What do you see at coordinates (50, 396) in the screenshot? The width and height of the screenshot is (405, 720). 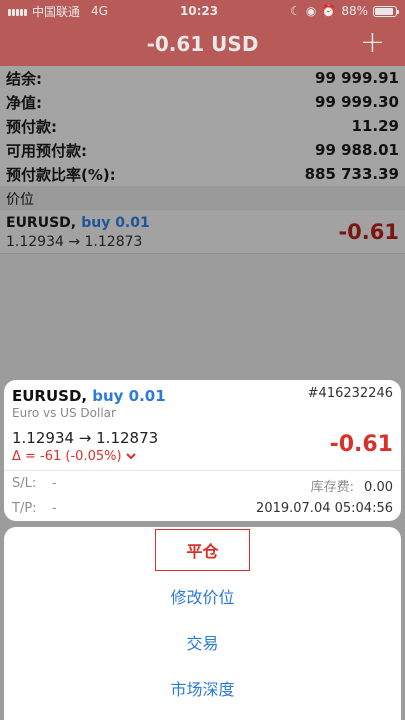 I see `detail-symbol: EURUSD,` at bounding box center [50, 396].